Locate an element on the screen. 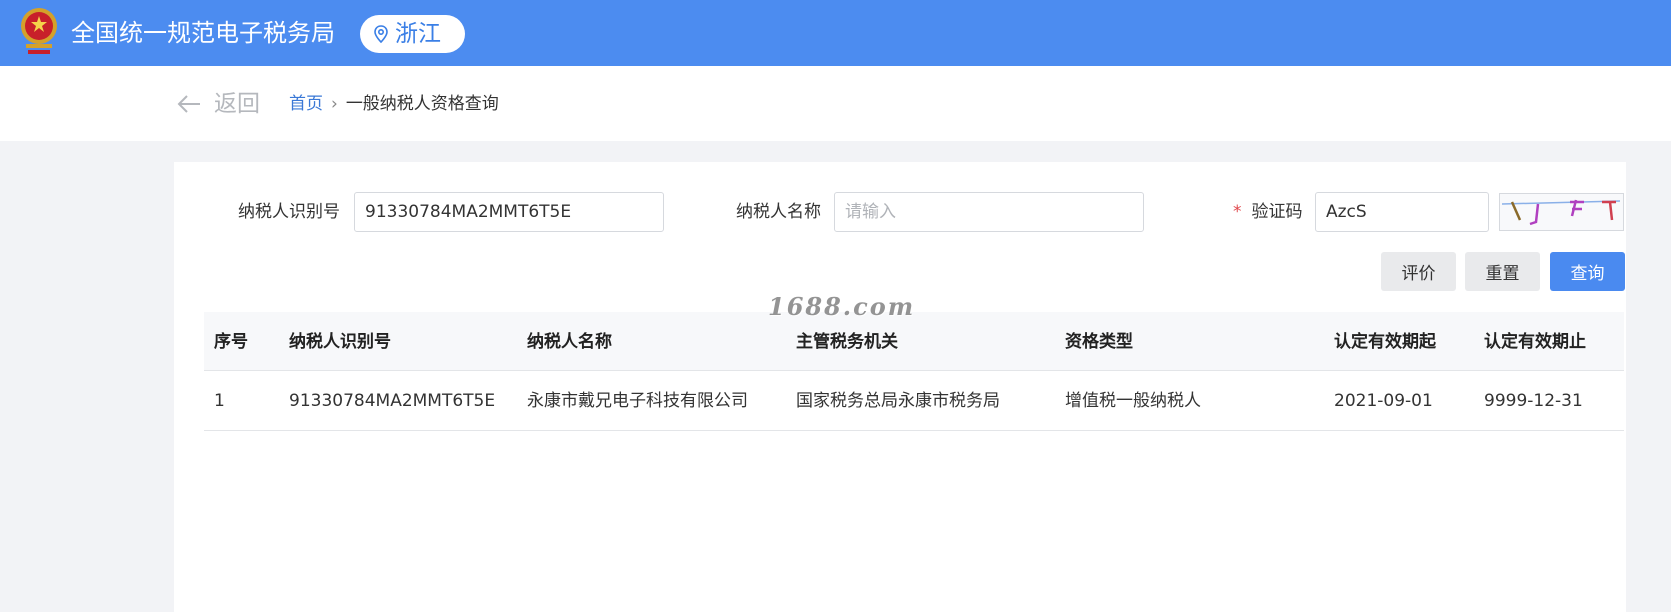 The height and width of the screenshot is (612, 1671). top-header-bar: 全国统一规范电子税务局 浙江 is located at coordinates (835, 33).